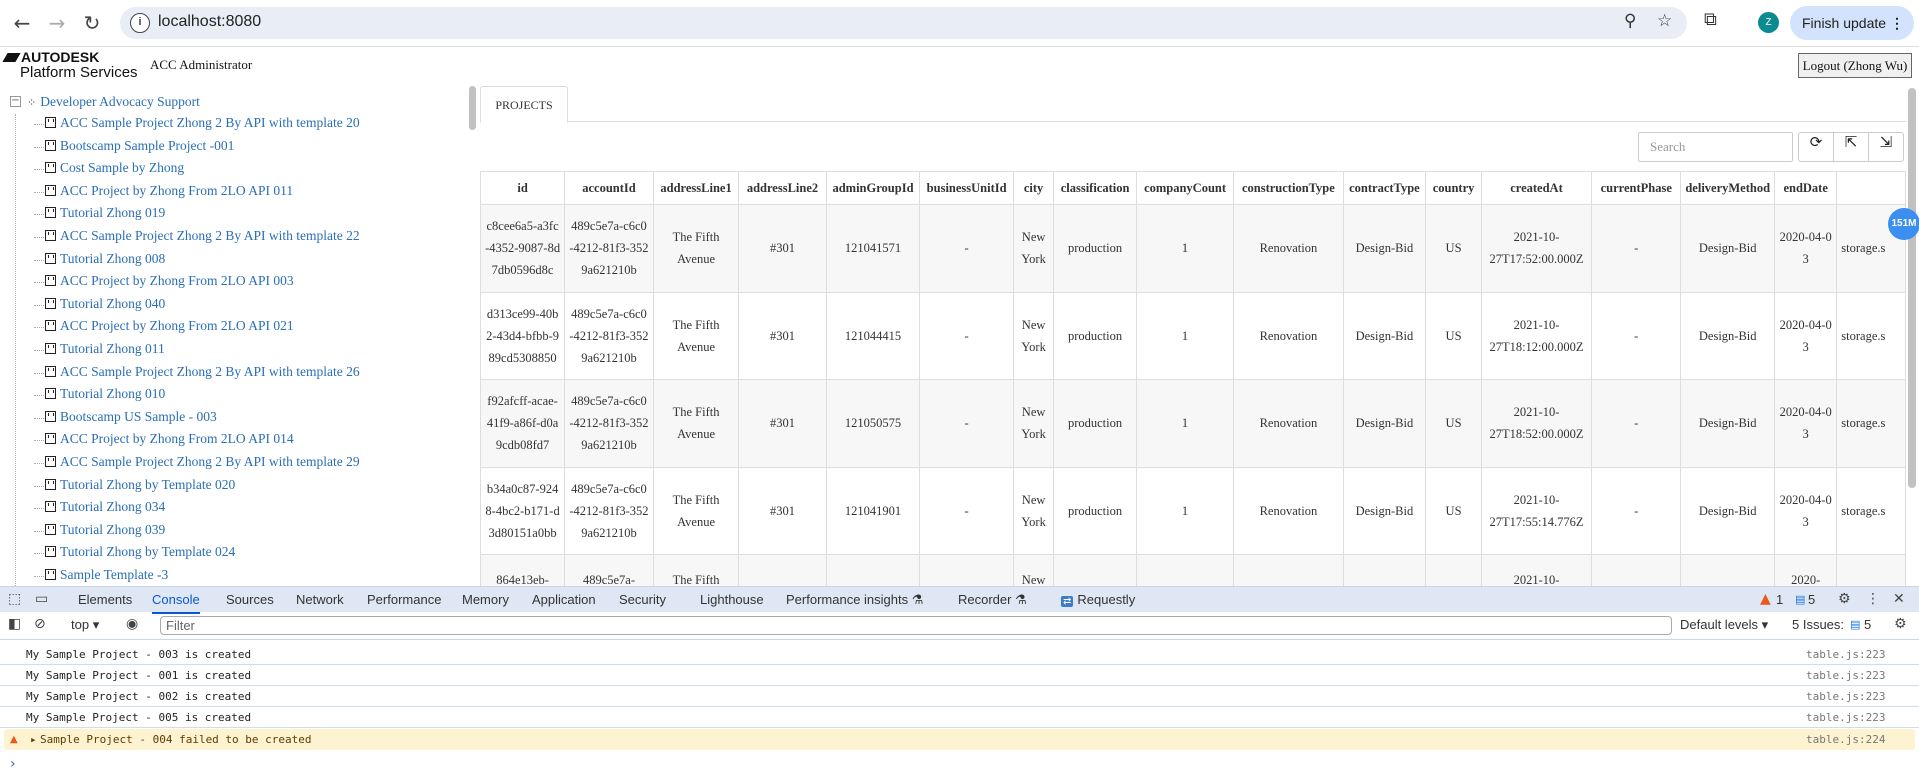  I want to click on extensions-icon: ⧉, so click(1710, 19).